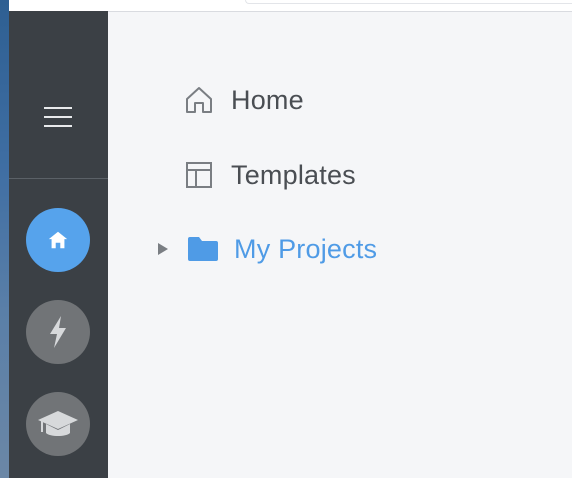 This screenshot has height=478, width=572. What do you see at coordinates (306, 248) in the screenshot?
I see `nav-my-projects-label: My Projects` at bounding box center [306, 248].